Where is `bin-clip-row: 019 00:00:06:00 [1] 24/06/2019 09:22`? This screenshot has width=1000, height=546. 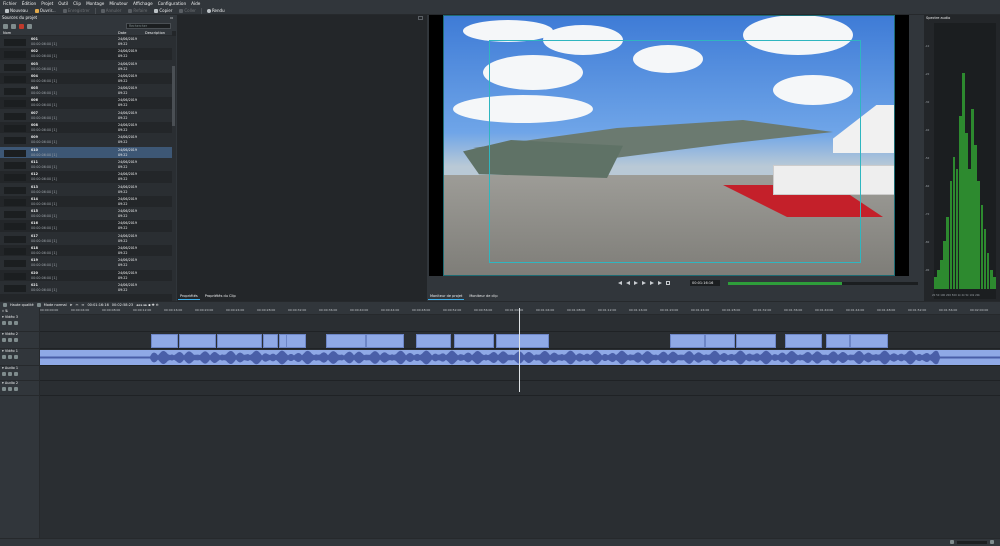 bin-clip-row: 019 00:00:06:00 [1] 24/06/2019 09:22 is located at coordinates (86, 263).